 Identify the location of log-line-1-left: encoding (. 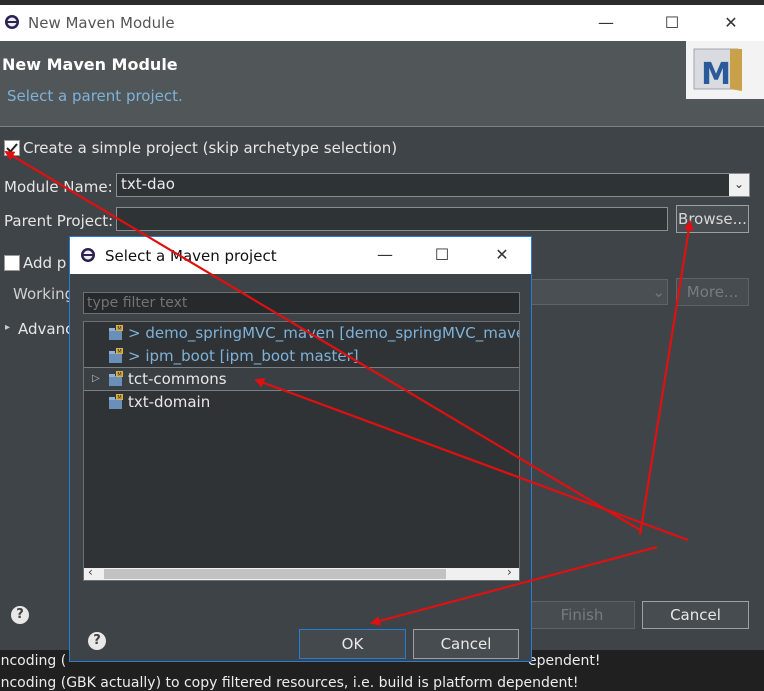
(33, 661).